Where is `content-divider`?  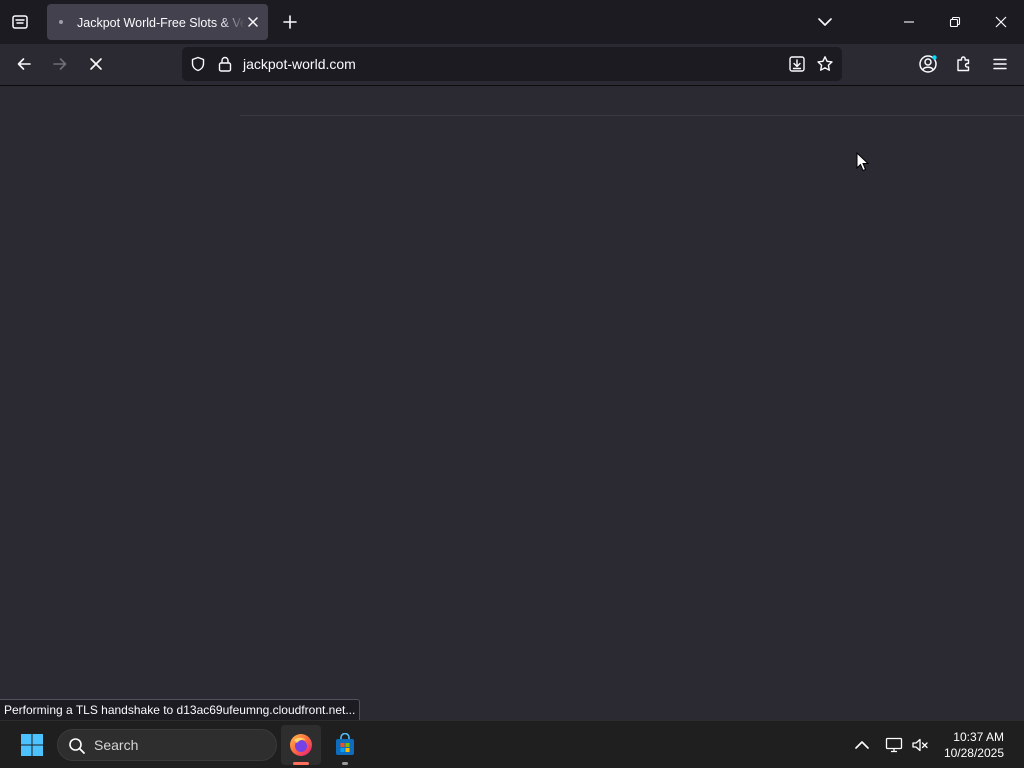 content-divider is located at coordinates (632, 115).